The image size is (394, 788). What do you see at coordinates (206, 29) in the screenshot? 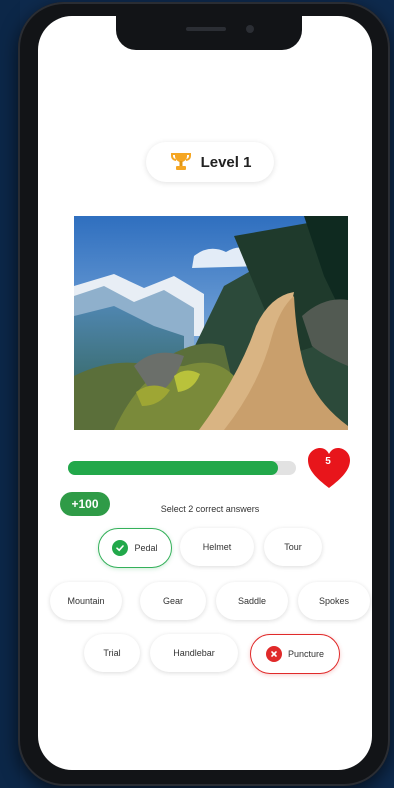
I see `speaker-grill` at bounding box center [206, 29].